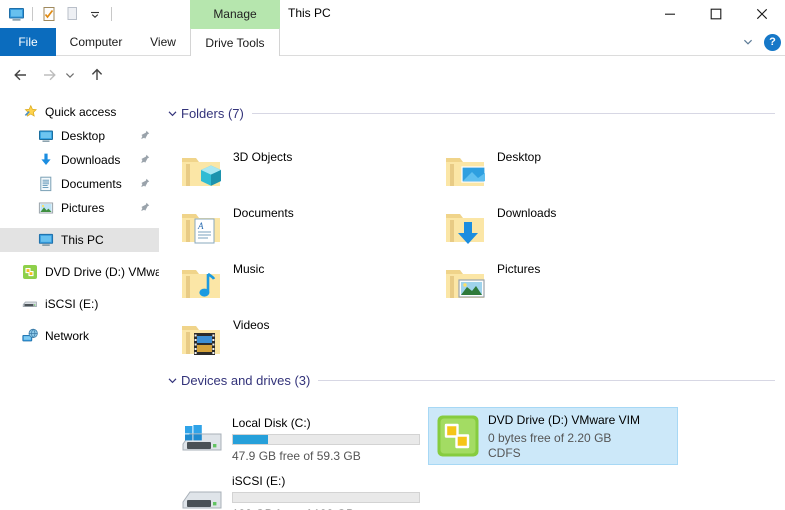 The width and height of the screenshot is (785, 510). I want to click on maximize-button, so click(716, 14).